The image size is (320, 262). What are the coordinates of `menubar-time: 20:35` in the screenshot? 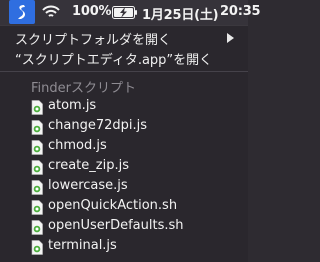 It's located at (240, 11).